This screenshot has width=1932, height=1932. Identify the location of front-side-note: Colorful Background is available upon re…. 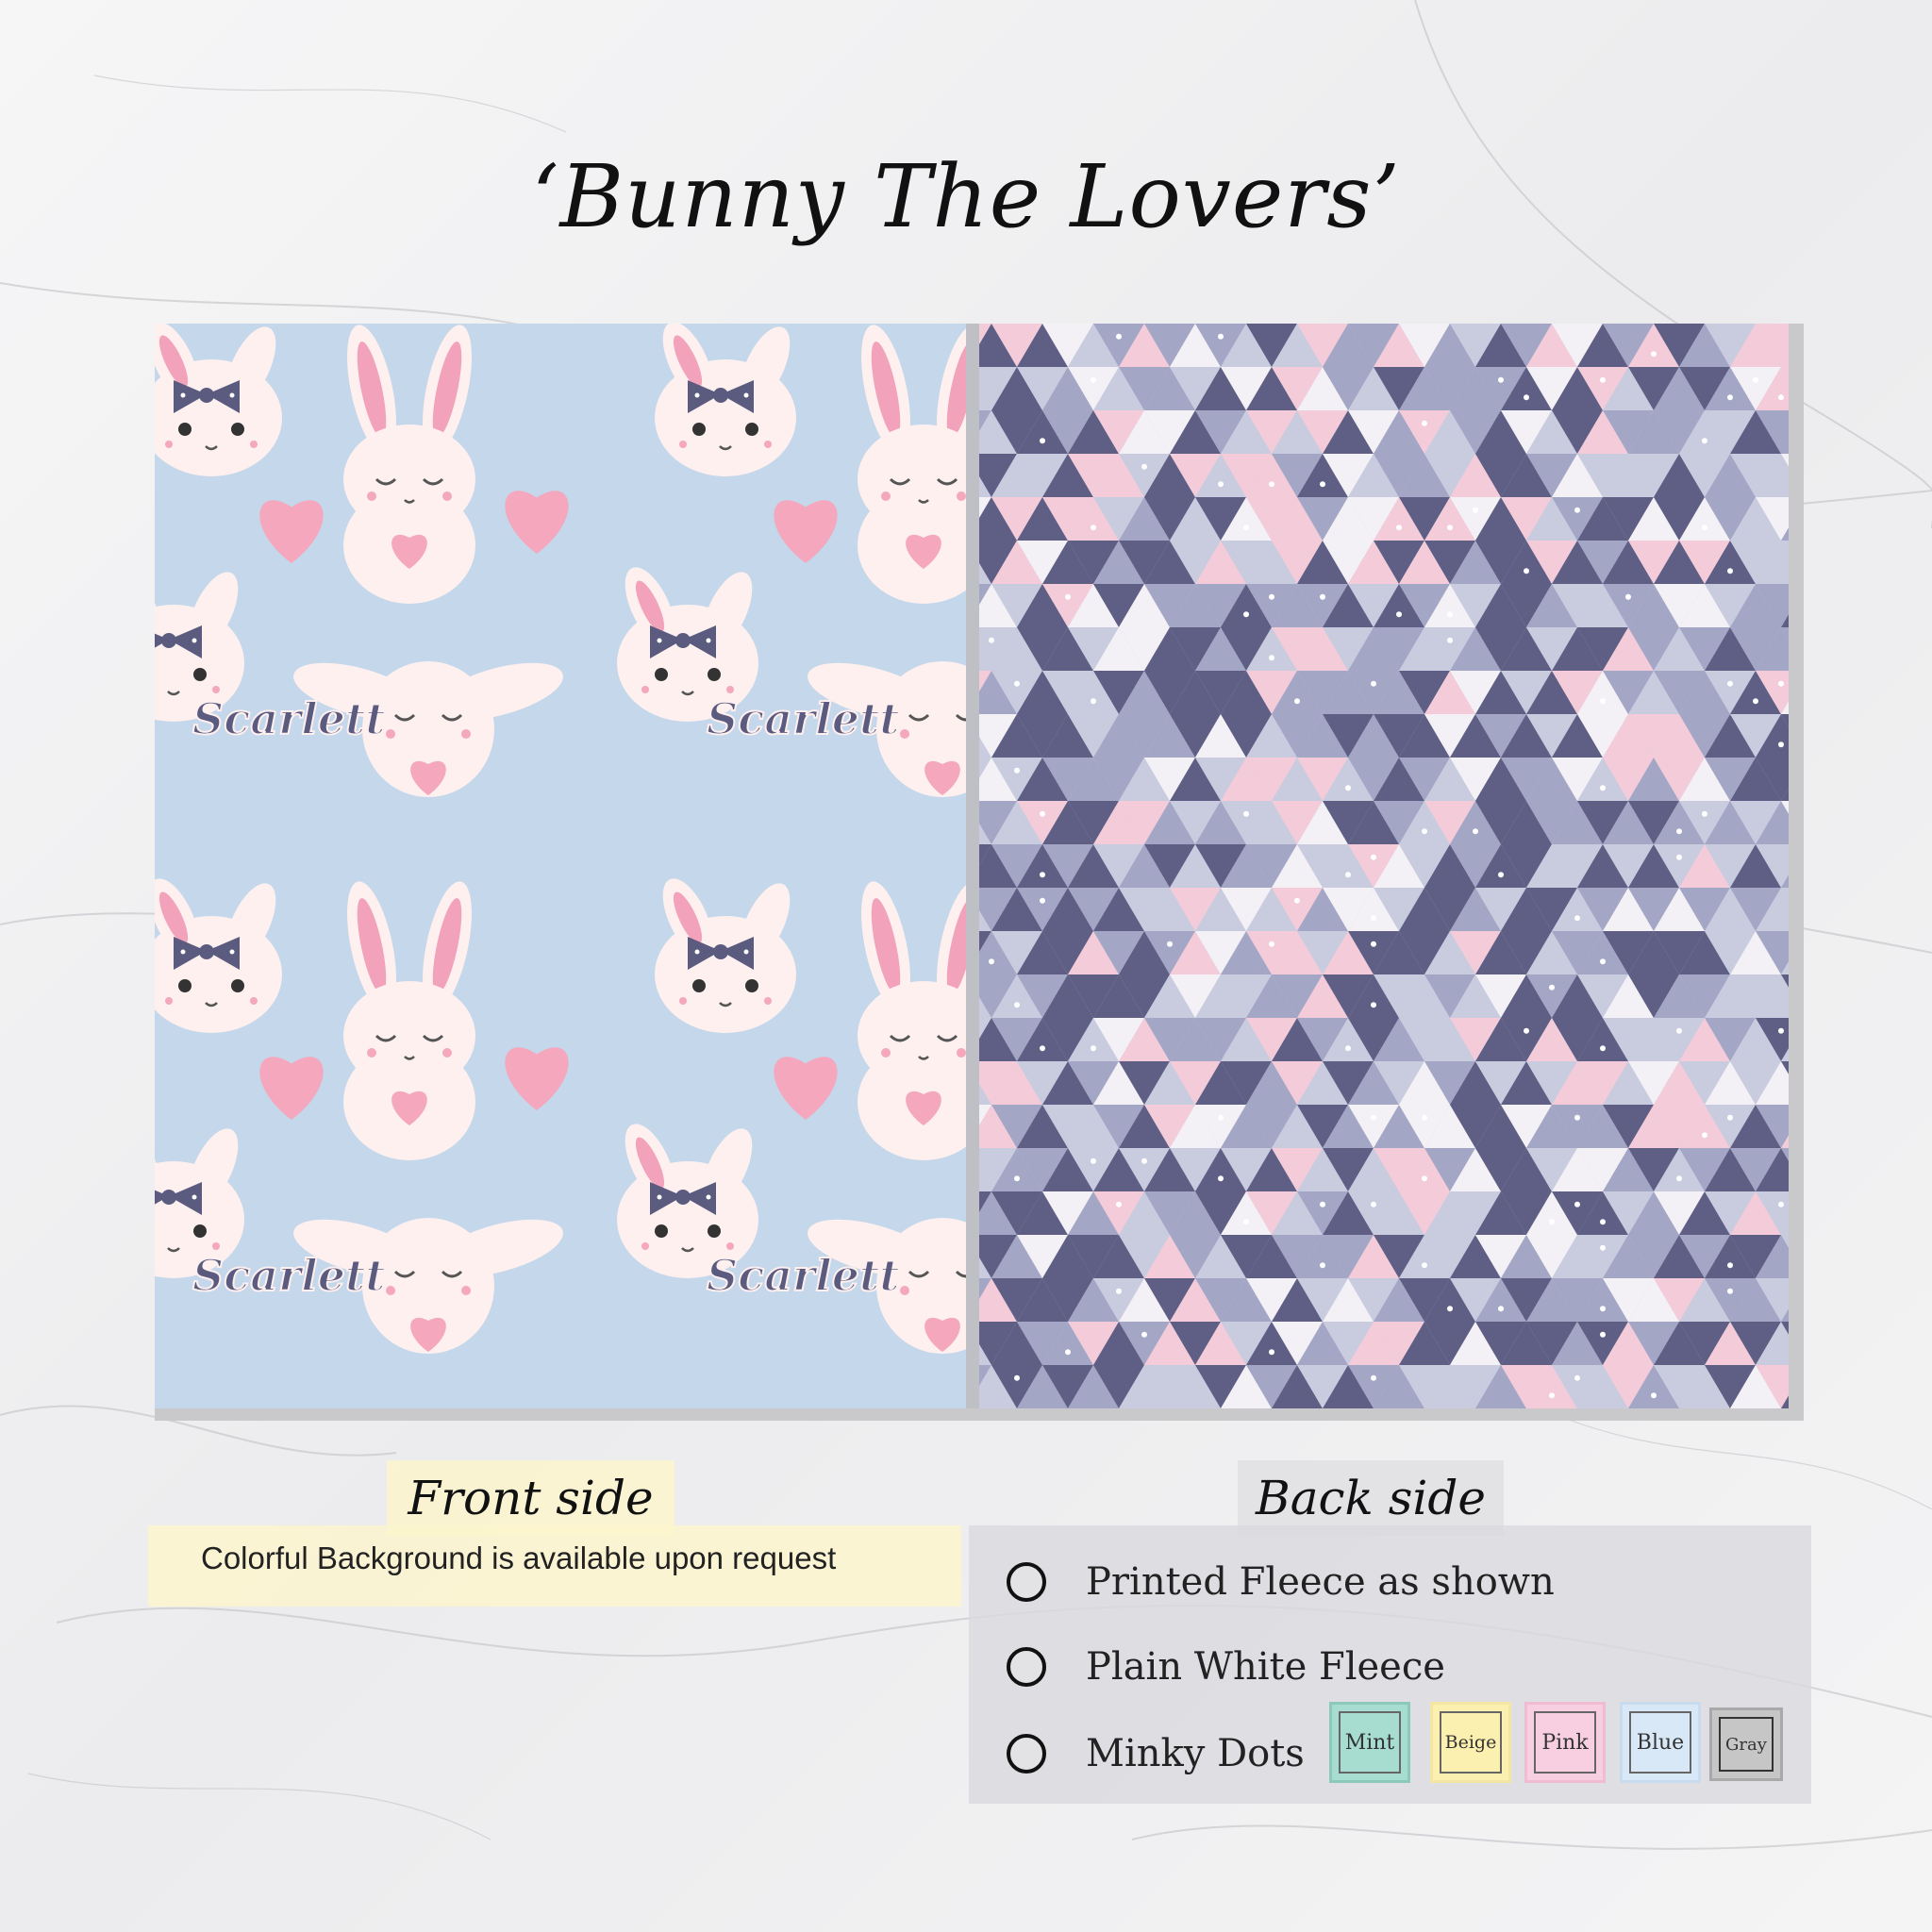
(555, 1566).